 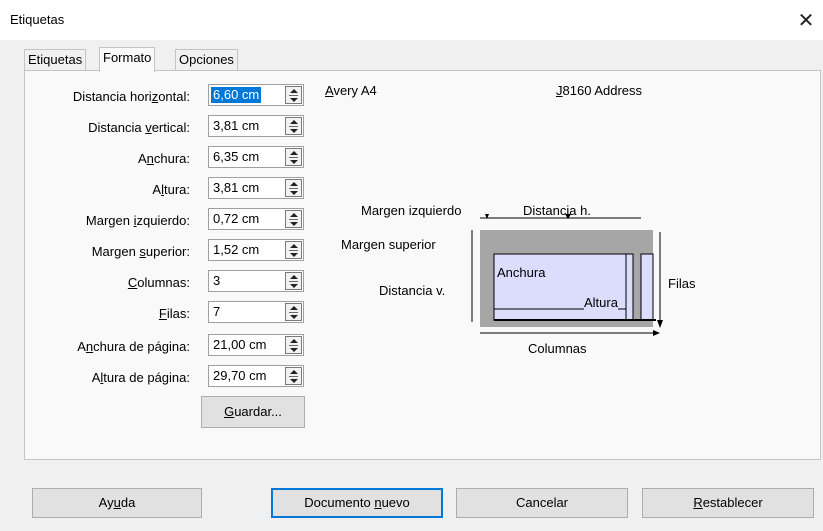 I want to click on diagram-columns-label: Columnas, so click(x=557, y=348).